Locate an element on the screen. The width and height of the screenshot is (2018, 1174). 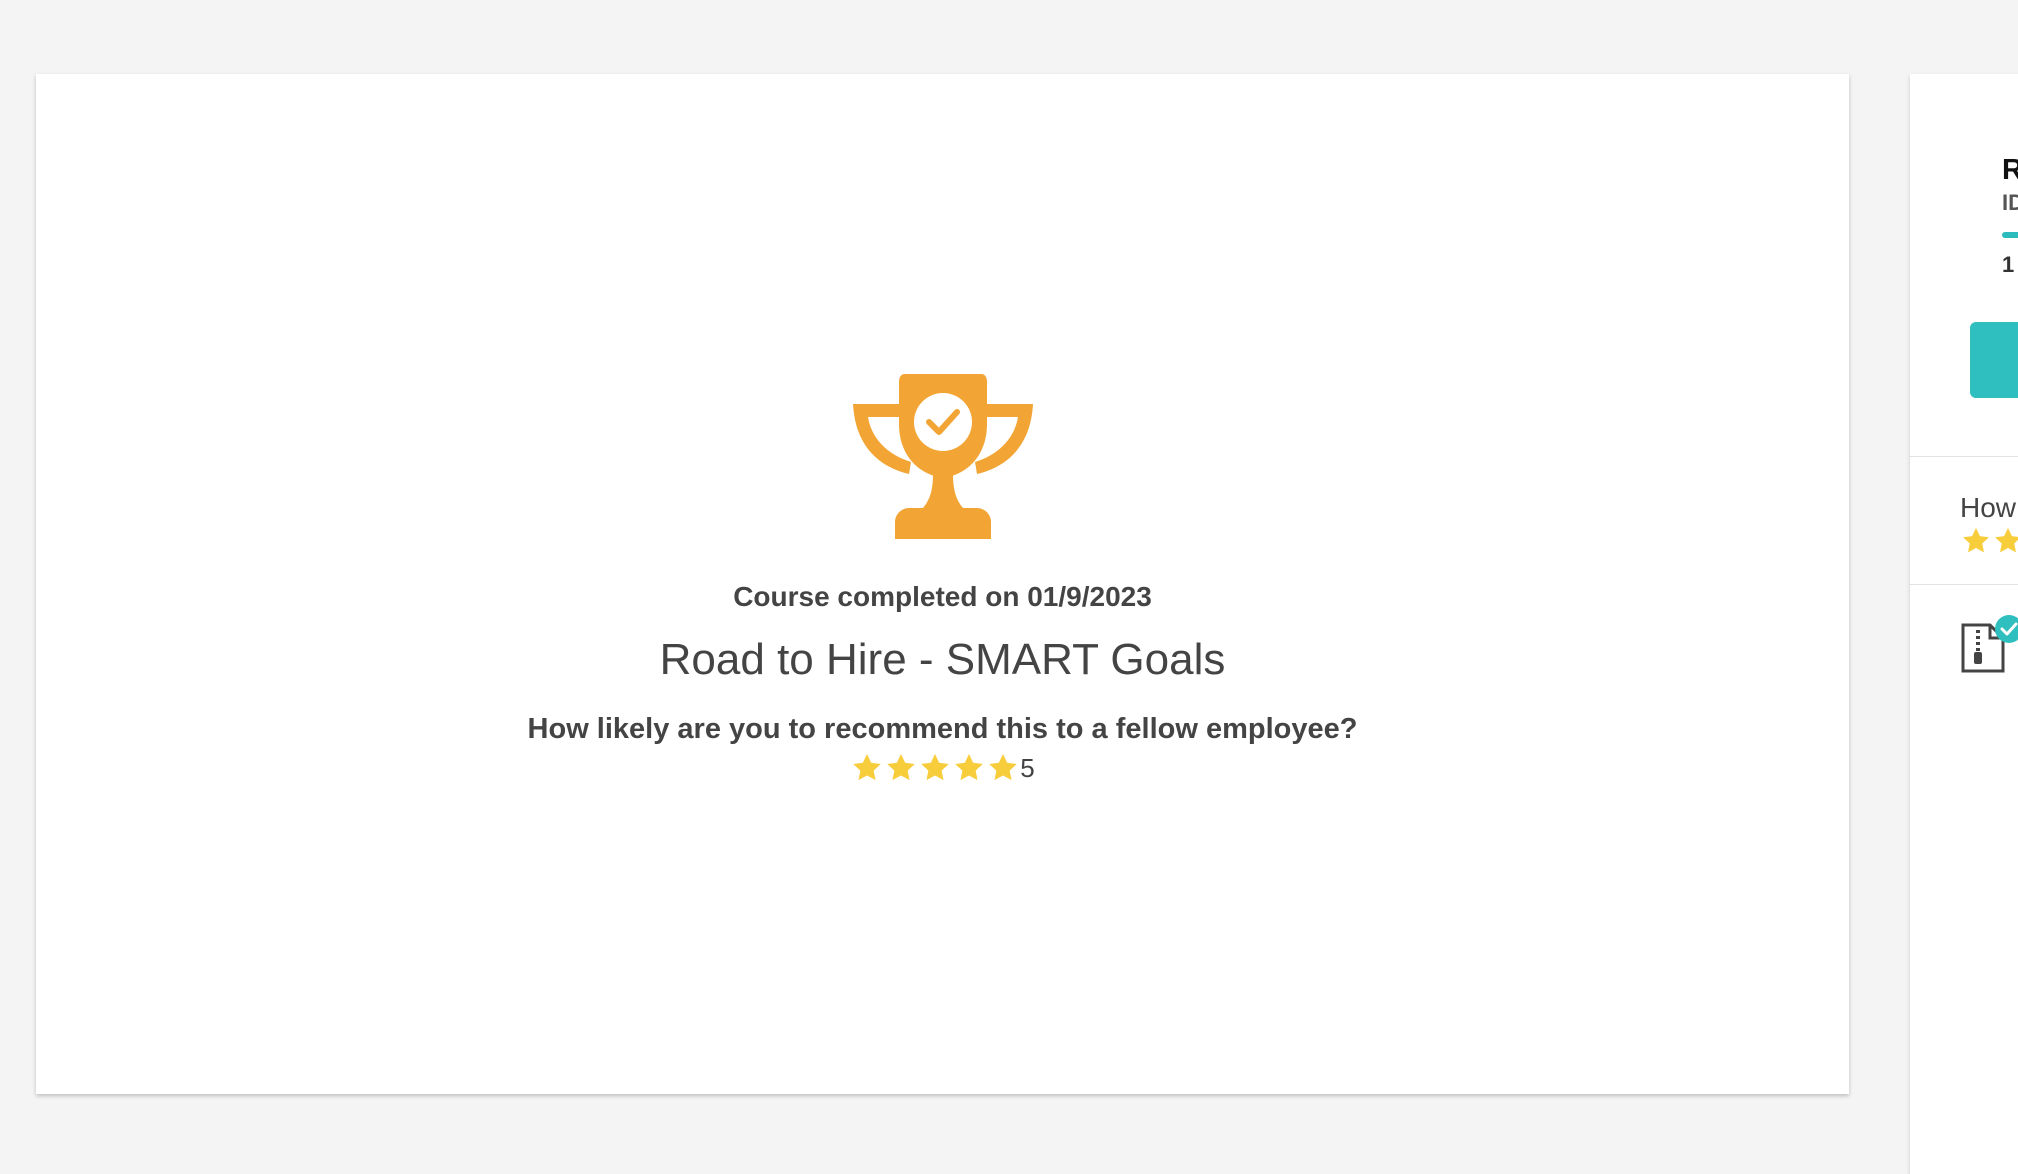
star-rating: 5 is located at coordinates (942, 768).